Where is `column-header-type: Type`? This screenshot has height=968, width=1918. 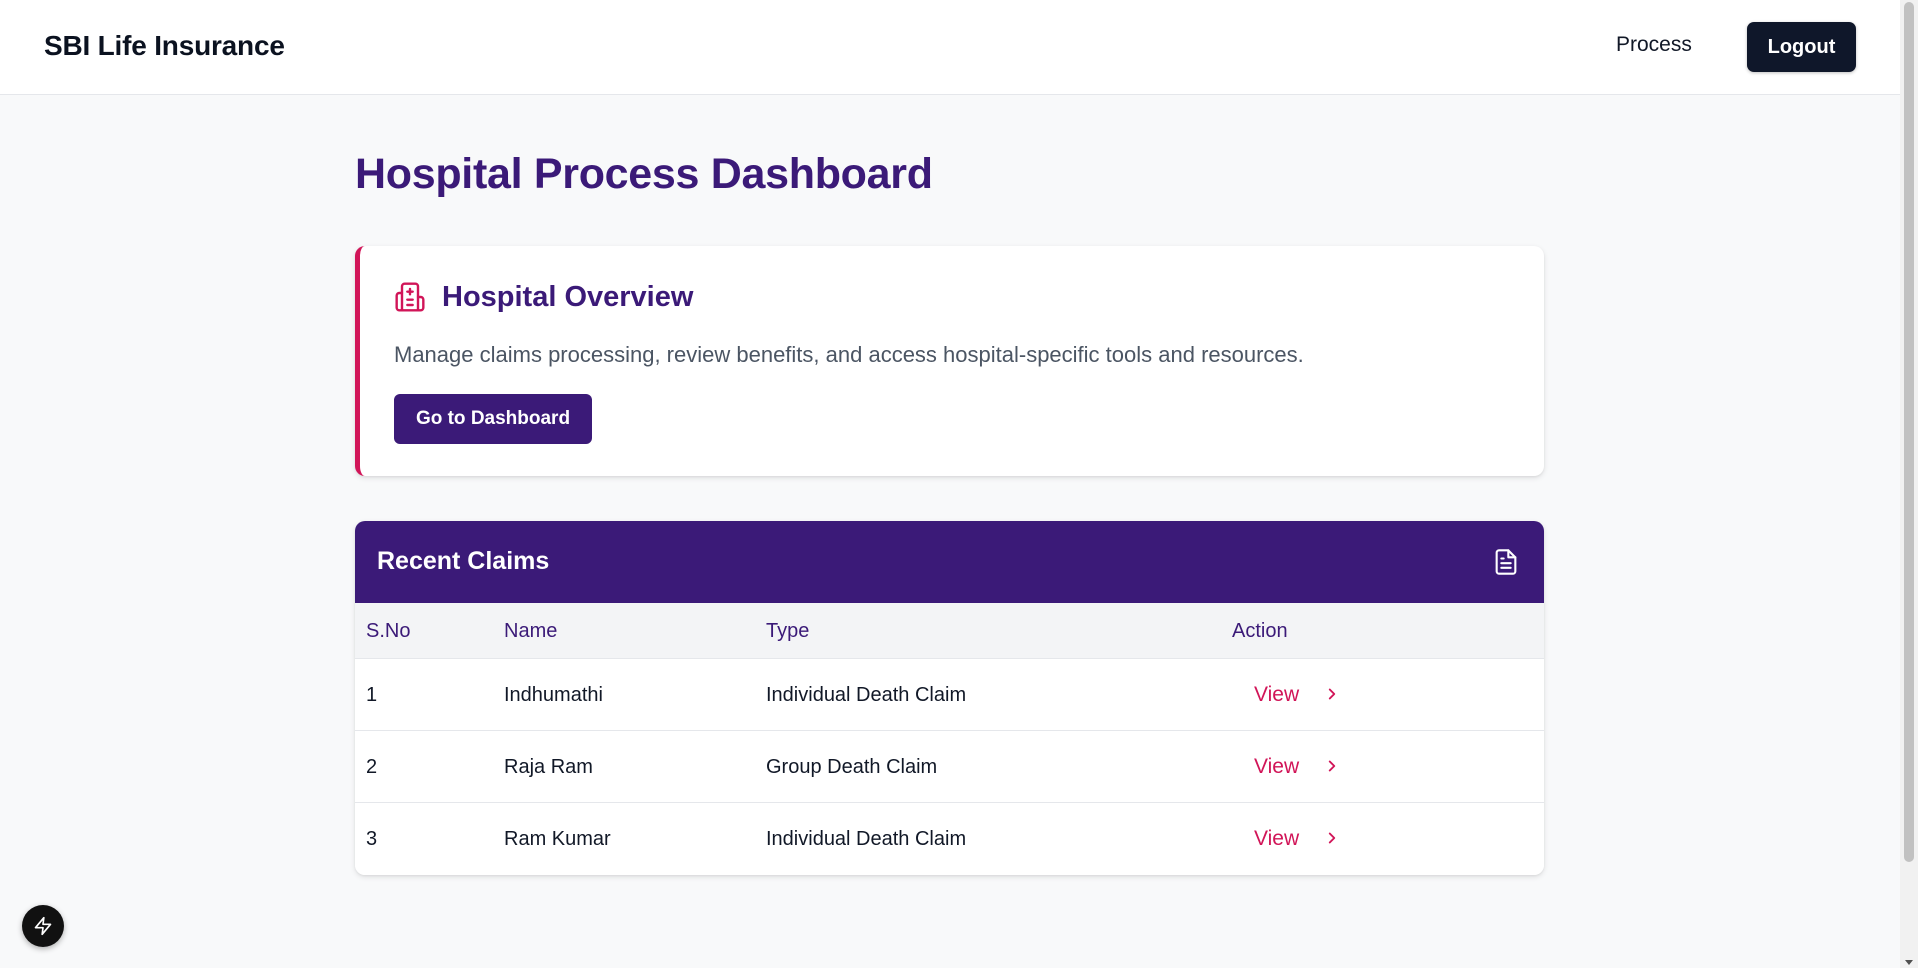 column-header-type: Type is located at coordinates (788, 631).